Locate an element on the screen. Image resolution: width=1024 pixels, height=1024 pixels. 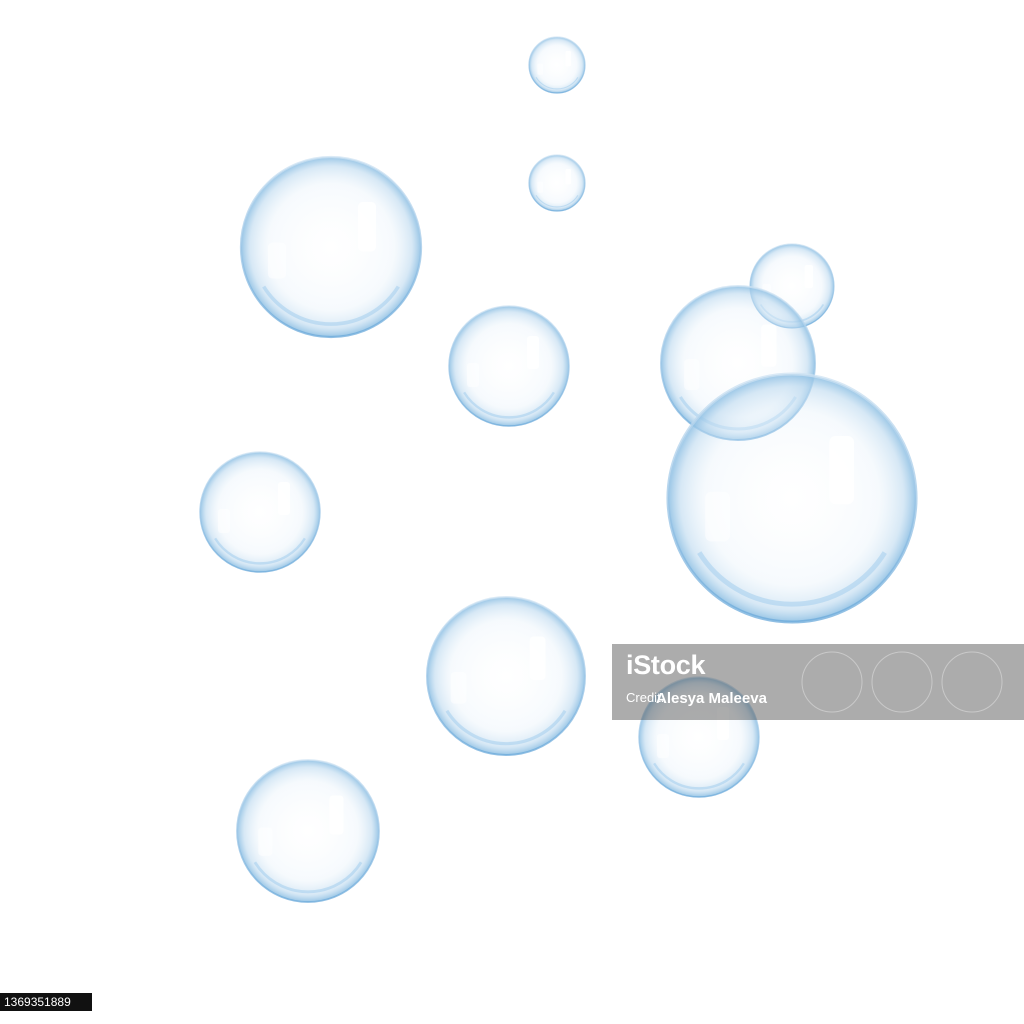
stock-id-label: 1369351889 is located at coordinates (46, 1002).